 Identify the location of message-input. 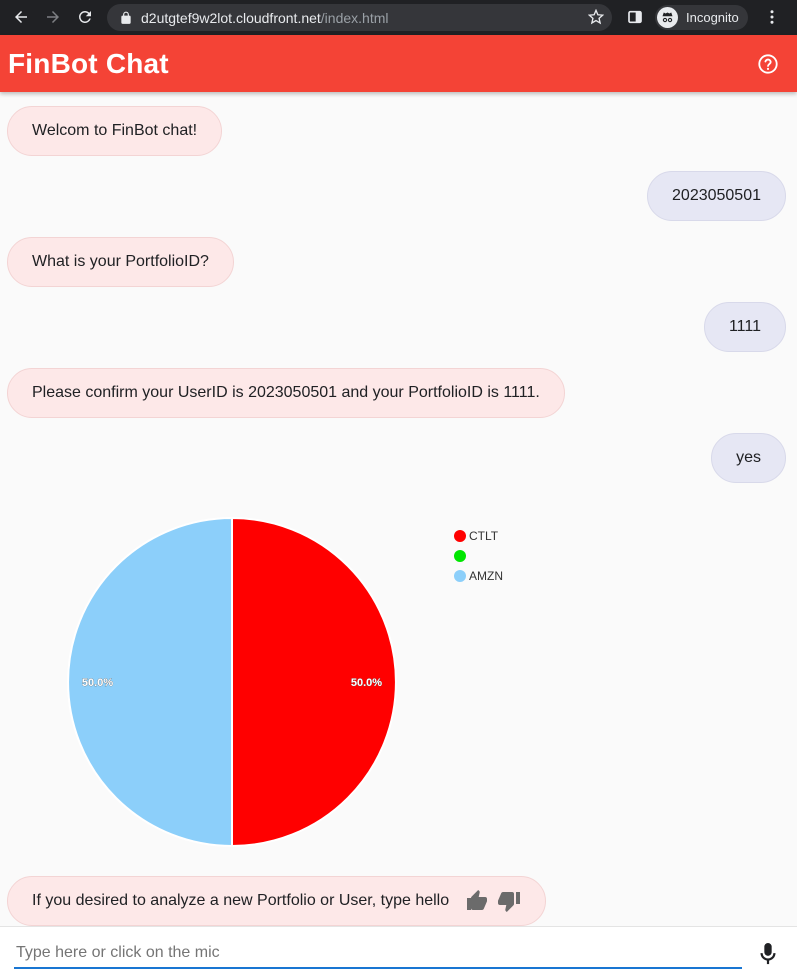
(378, 954).